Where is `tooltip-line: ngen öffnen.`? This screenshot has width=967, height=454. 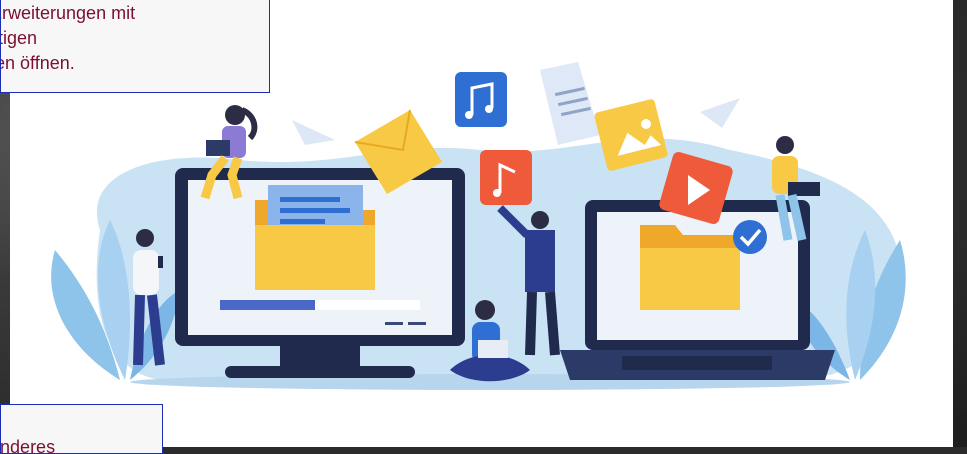 tooltip-line: ngen öffnen. is located at coordinates (38, 63).